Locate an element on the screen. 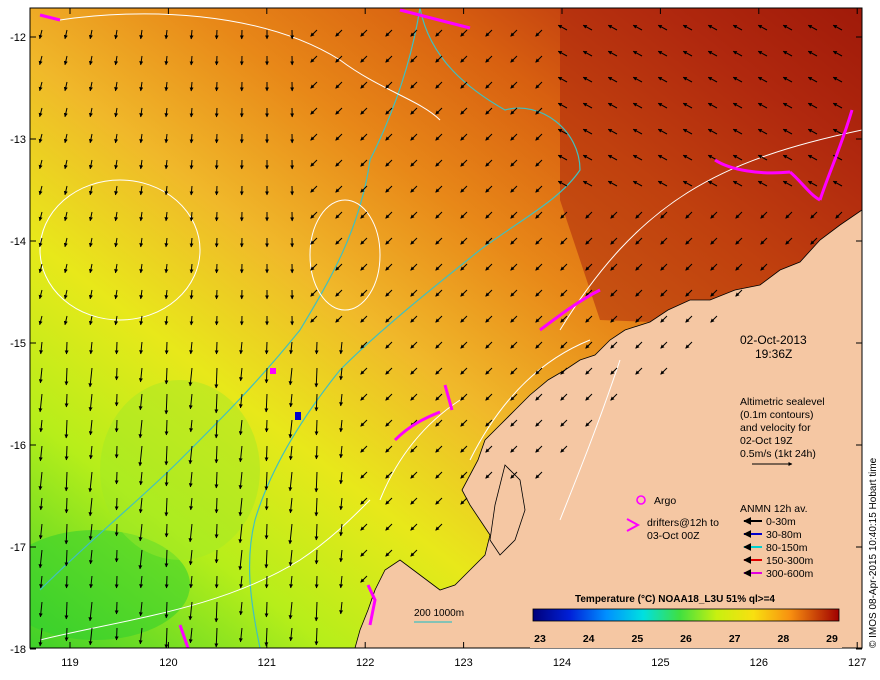 The height and width of the screenshot is (680, 880). lon-tick-label: 123 is located at coordinates (463, 663).